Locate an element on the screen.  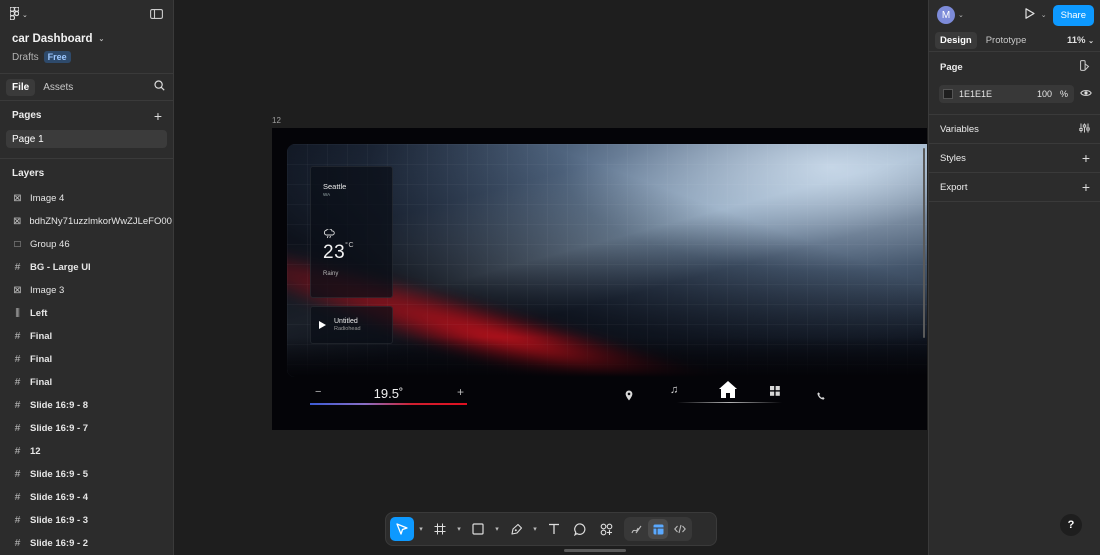
layer-row: ⊠ Image 4 is located at coordinates (86, 198).